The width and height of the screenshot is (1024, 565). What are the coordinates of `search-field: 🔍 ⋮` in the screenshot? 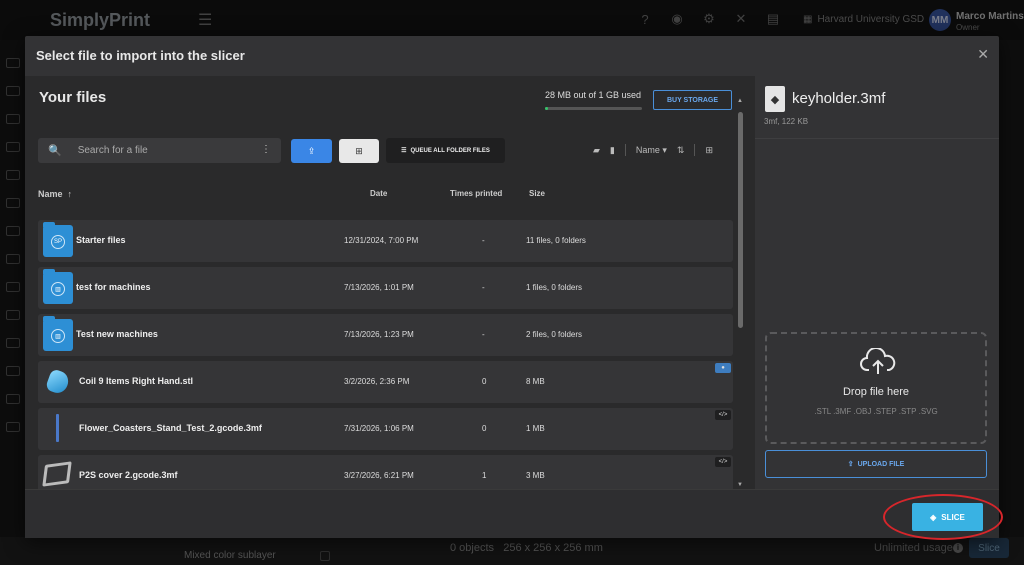 It's located at (159, 150).